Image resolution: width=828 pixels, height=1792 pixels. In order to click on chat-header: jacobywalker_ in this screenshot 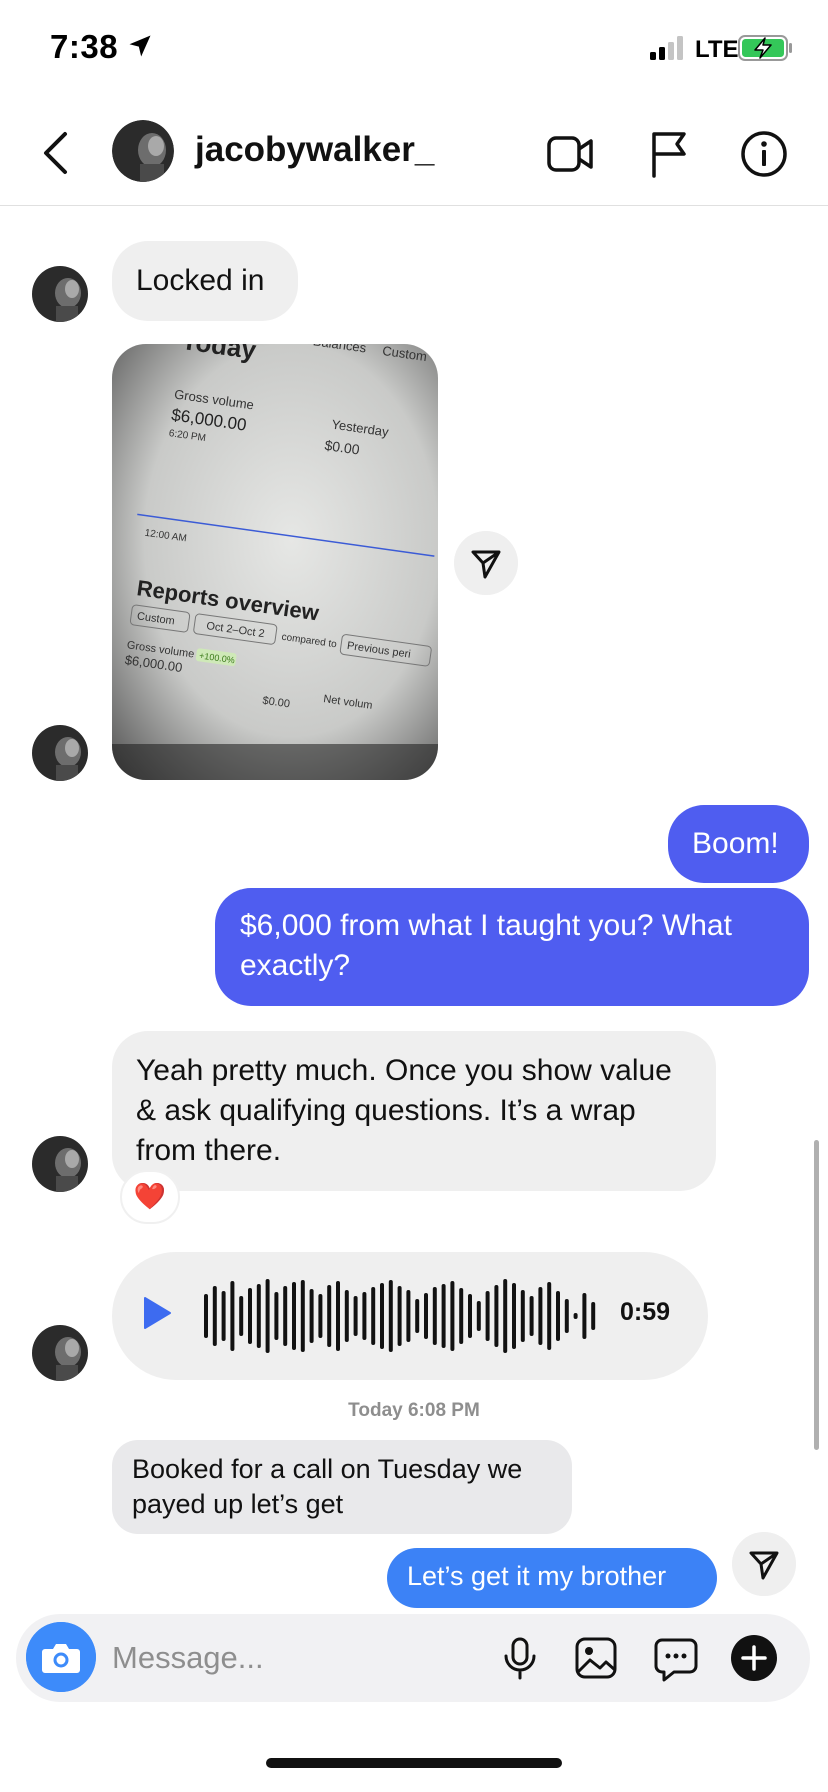, I will do `click(414, 153)`.